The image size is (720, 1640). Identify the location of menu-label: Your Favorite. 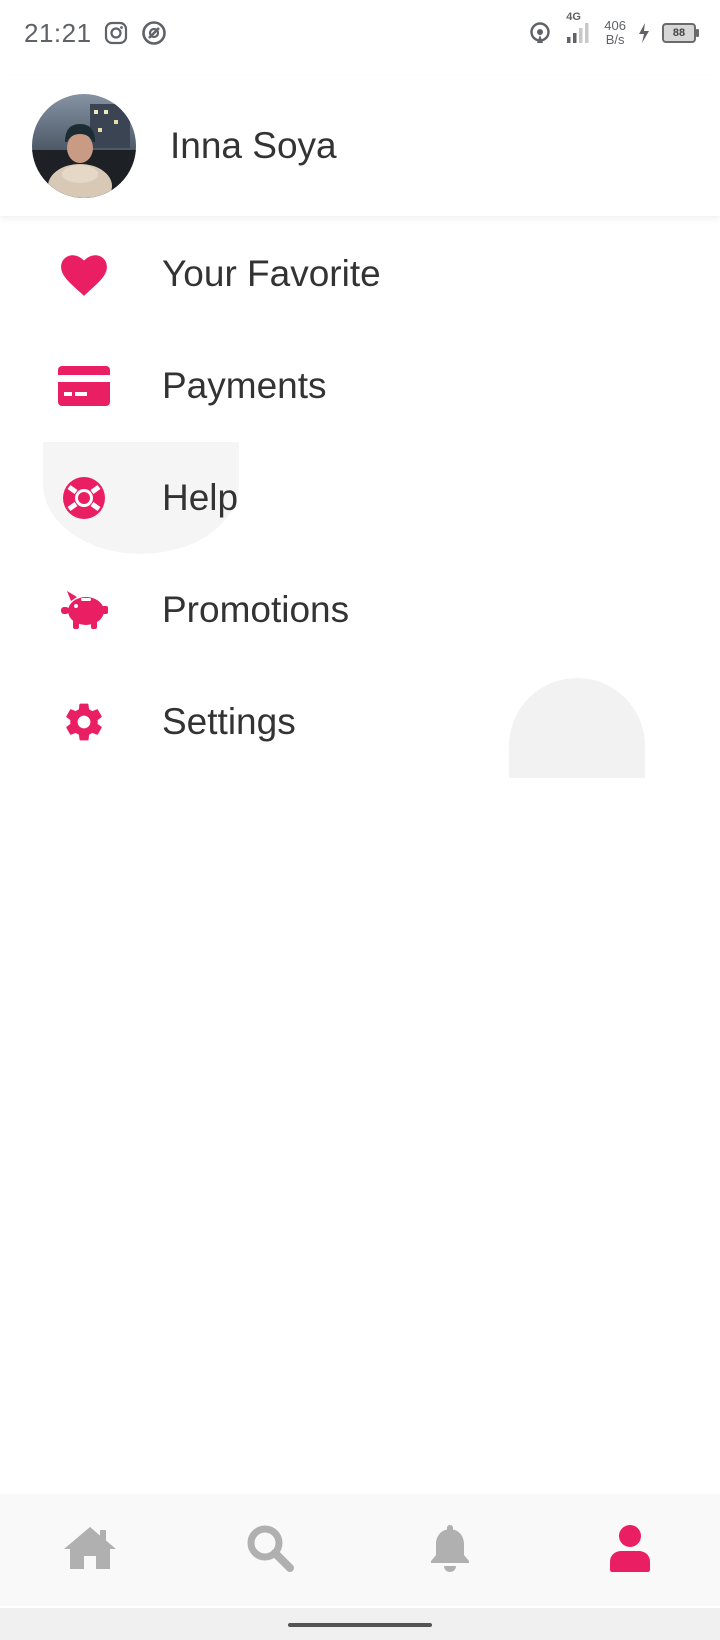
(271, 273).